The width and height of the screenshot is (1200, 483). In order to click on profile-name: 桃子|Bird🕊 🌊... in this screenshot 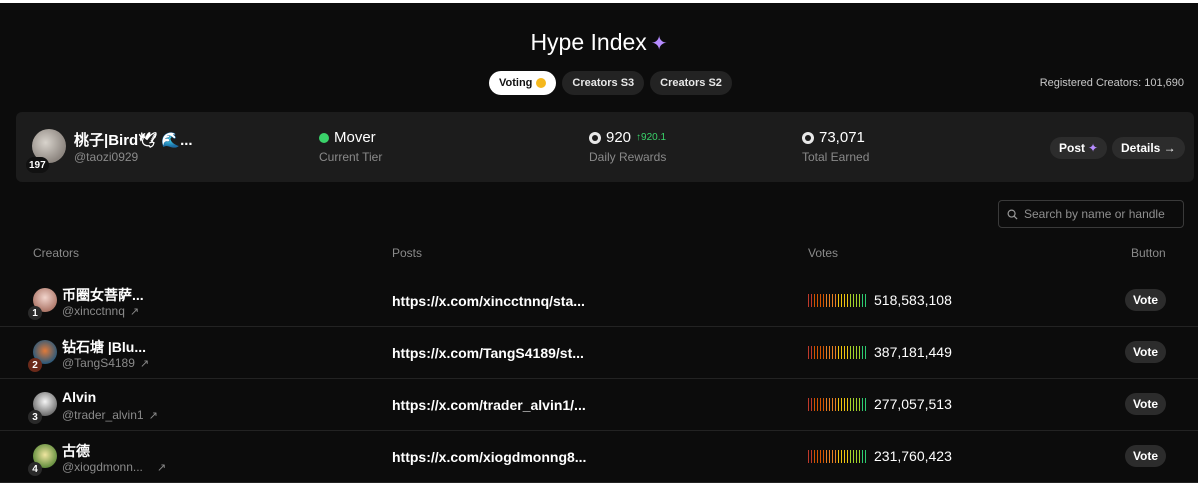, I will do `click(133, 140)`.